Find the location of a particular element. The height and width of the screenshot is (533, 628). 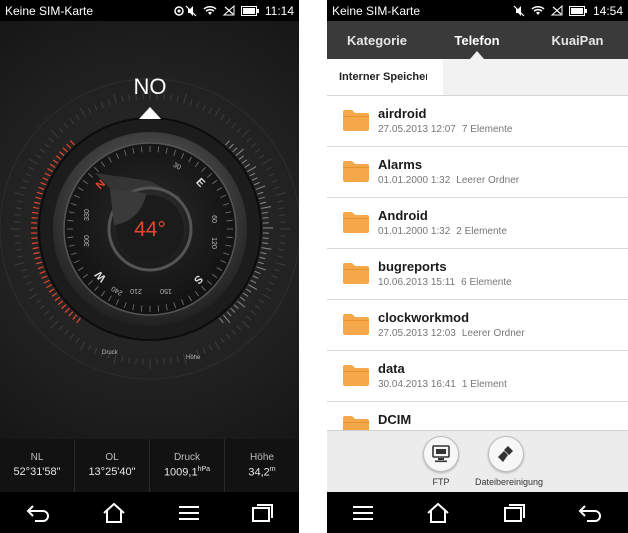

tab-kuaipan: KuaiPan is located at coordinates (577, 40).